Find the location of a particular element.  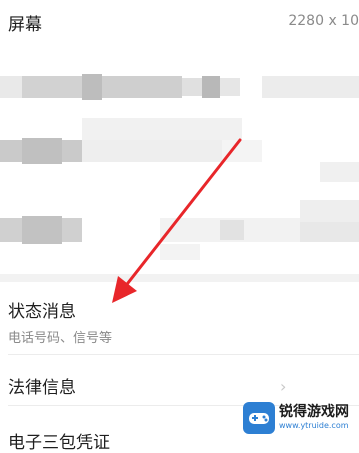

screen-resolution-value: 2280 x 10 is located at coordinates (323, 21).